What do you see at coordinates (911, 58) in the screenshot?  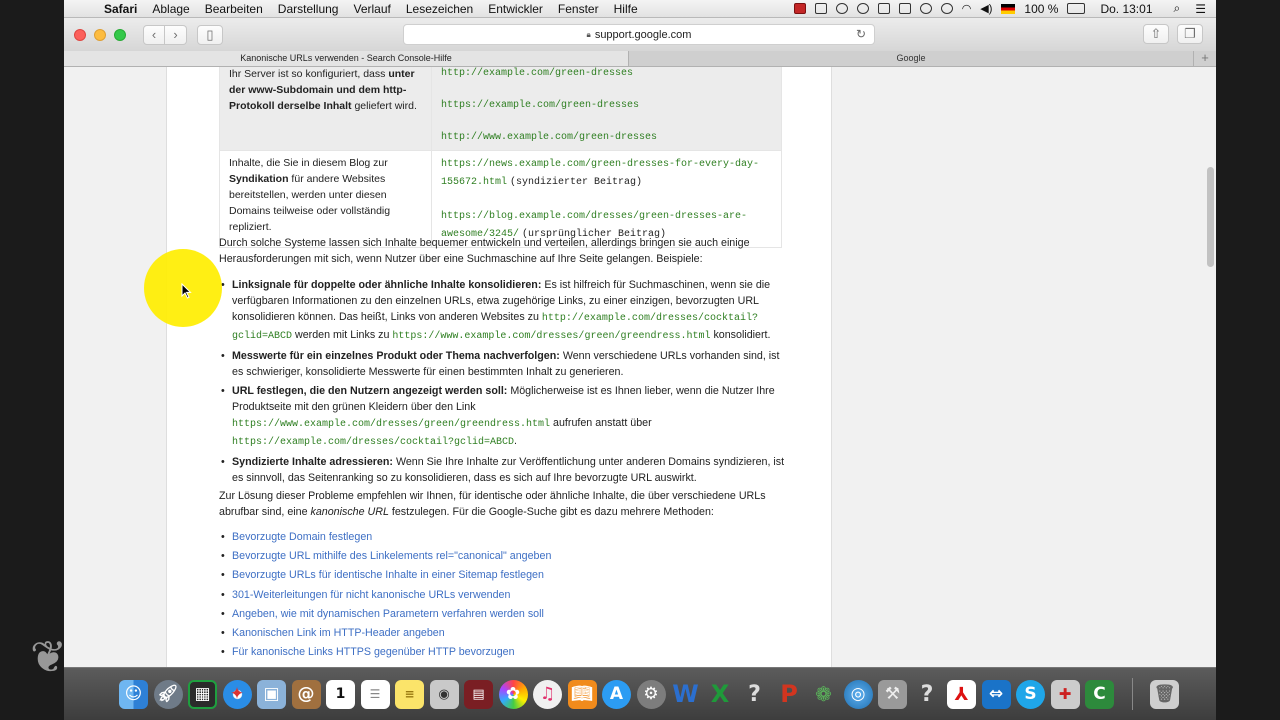 I see `tab-google: Google` at bounding box center [911, 58].